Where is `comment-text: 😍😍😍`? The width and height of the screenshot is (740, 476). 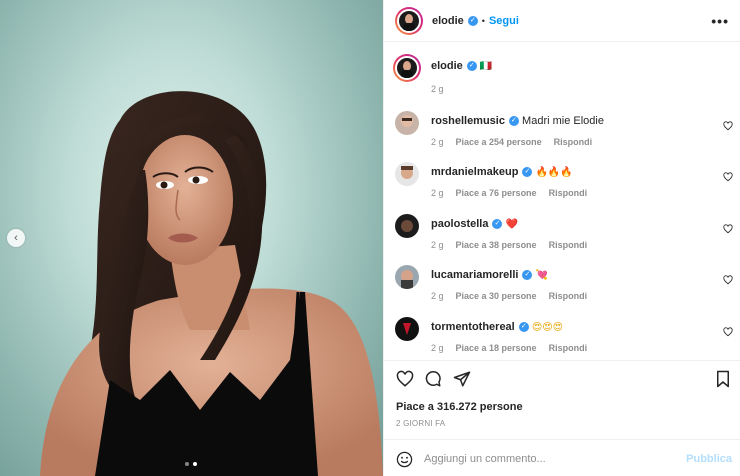
comment-text: 😍😍😍 is located at coordinates (547, 327).